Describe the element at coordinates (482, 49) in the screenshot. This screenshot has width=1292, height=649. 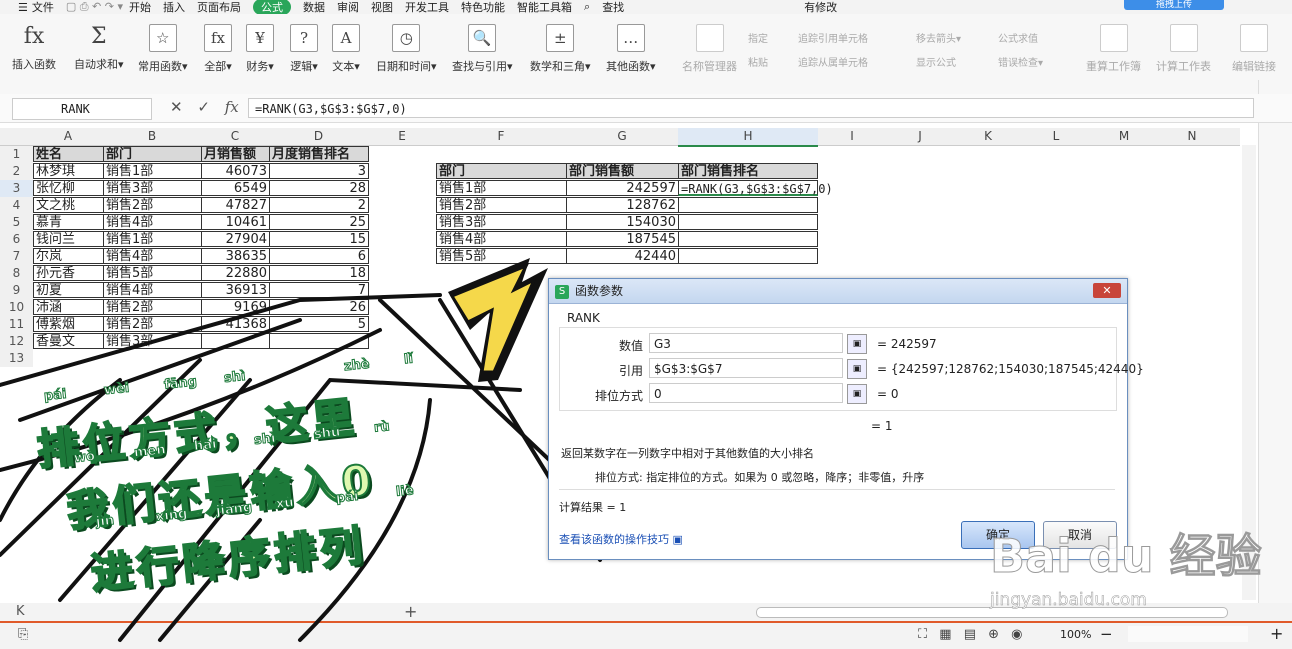
I see `lookup-button: 🔍 查找与引用▾` at that location.